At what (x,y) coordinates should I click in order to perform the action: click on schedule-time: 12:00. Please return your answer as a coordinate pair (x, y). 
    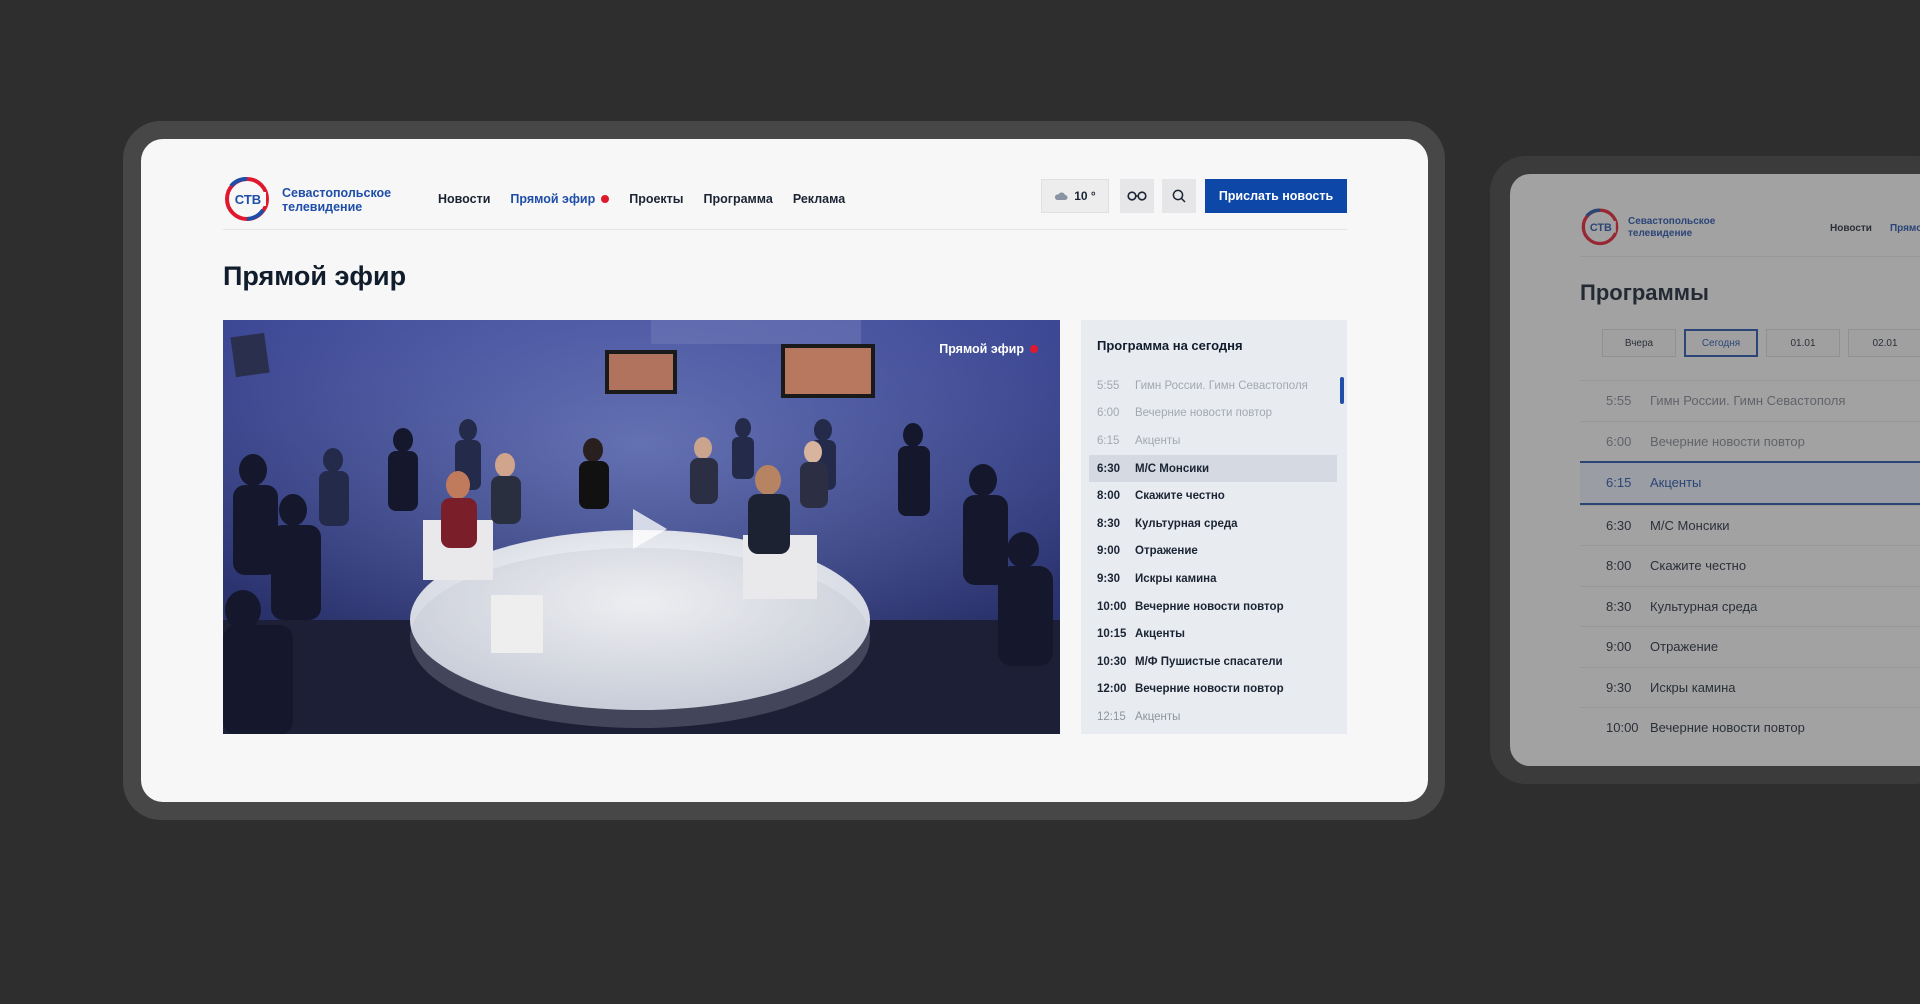
    Looking at the image, I should click on (1112, 689).